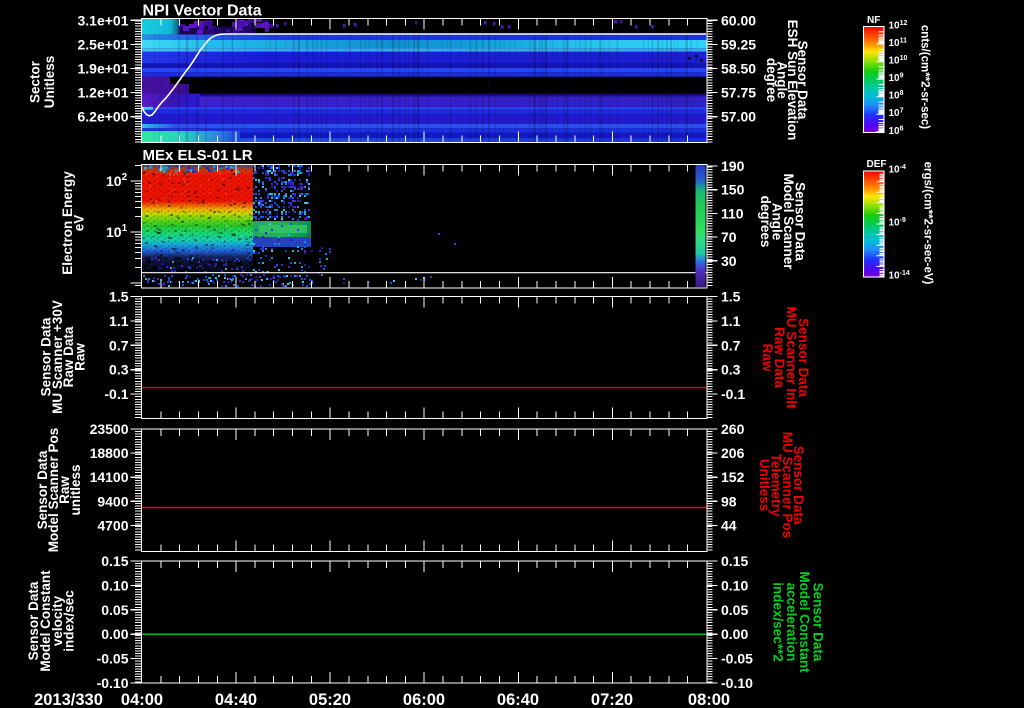 The image size is (1024, 708). What do you see at coordinates (729, 261) in the screenshot?
I see `svg-text: 30` at bounding box center [729, 261].